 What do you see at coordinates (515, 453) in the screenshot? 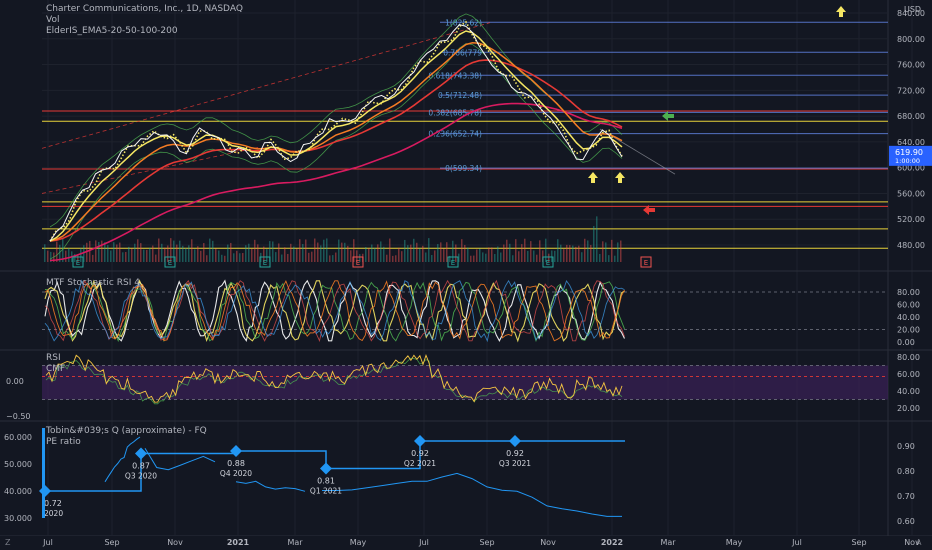
I see `tobin-value-label: 0.92` at bounding box center [515, 453].